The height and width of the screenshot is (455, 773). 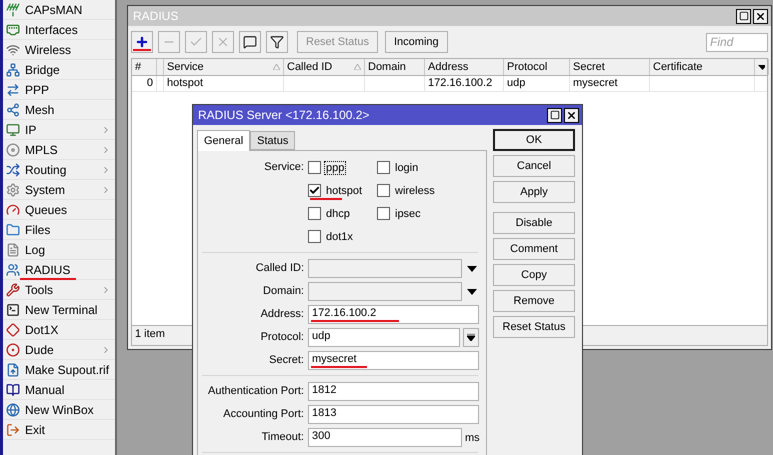 I want to click on checkbox-option: dhcp, so click(x=342, y=213).